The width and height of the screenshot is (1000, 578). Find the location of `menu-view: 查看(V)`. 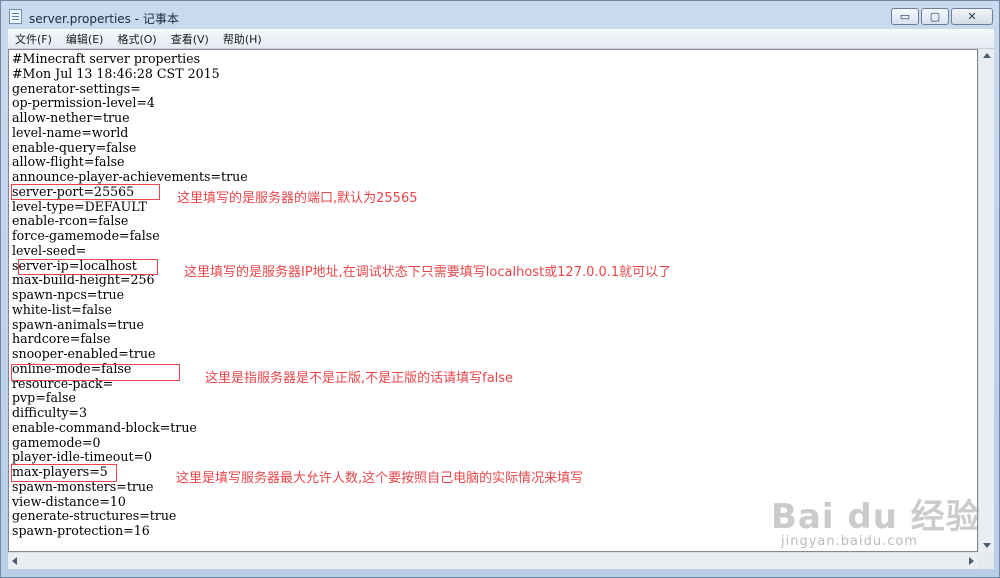

menu-view: 查看(V) is located at coordinates (190, 39).